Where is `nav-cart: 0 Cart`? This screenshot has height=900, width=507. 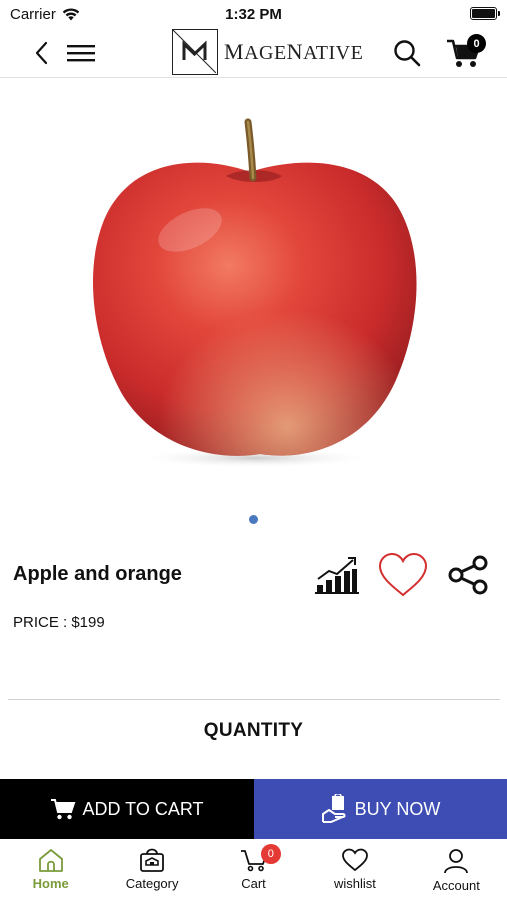 nav-cart: 0 Cart is located at coordinates (253, 870).